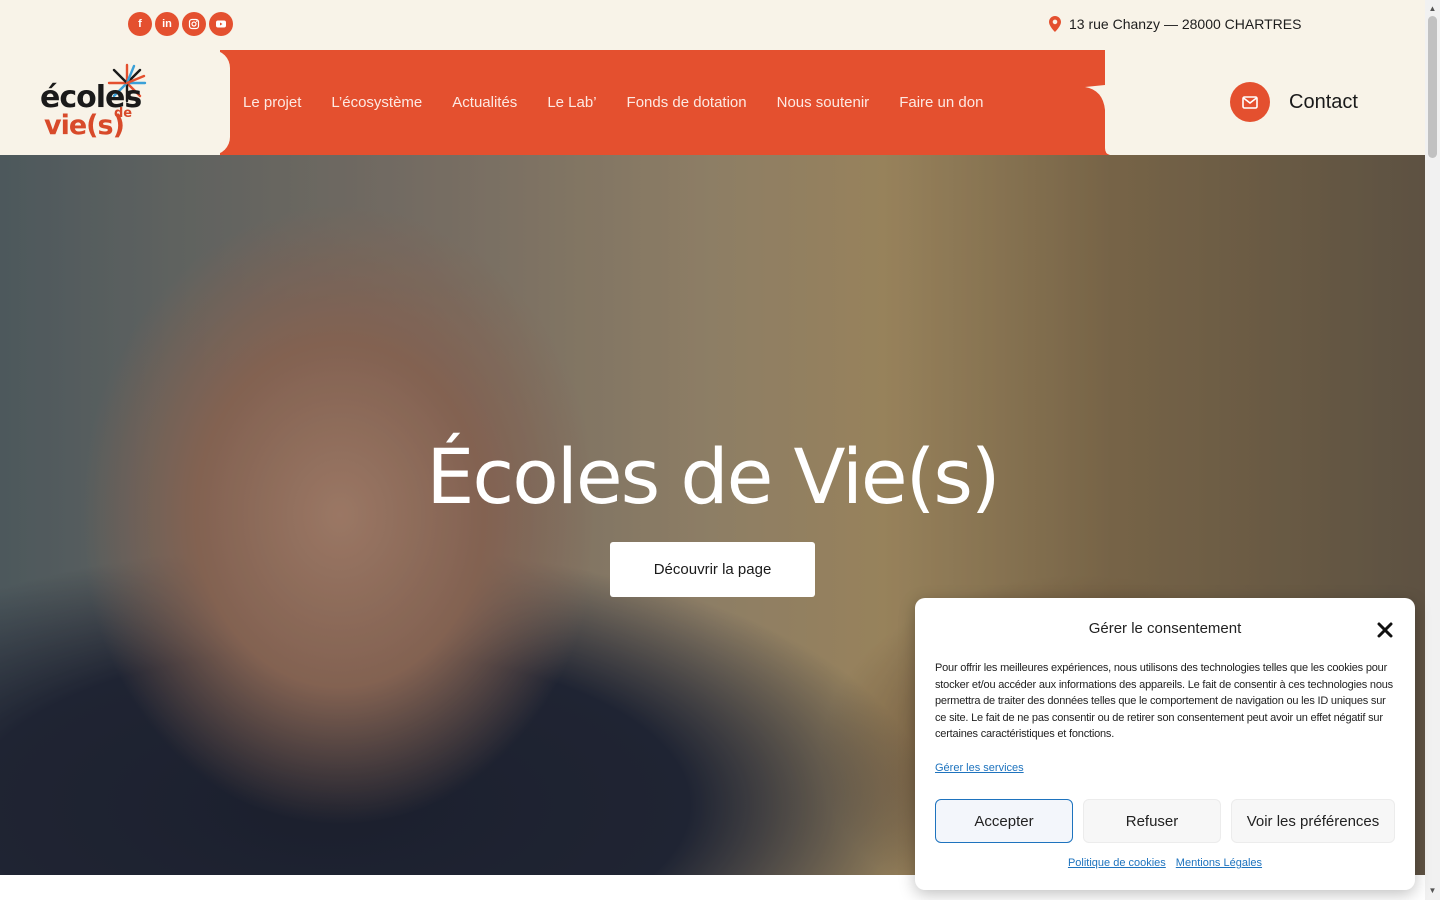  What do you see at coordinates (1385, 630) in the screenshot?
I see `close-icon` at bounding box center [1385, 630].